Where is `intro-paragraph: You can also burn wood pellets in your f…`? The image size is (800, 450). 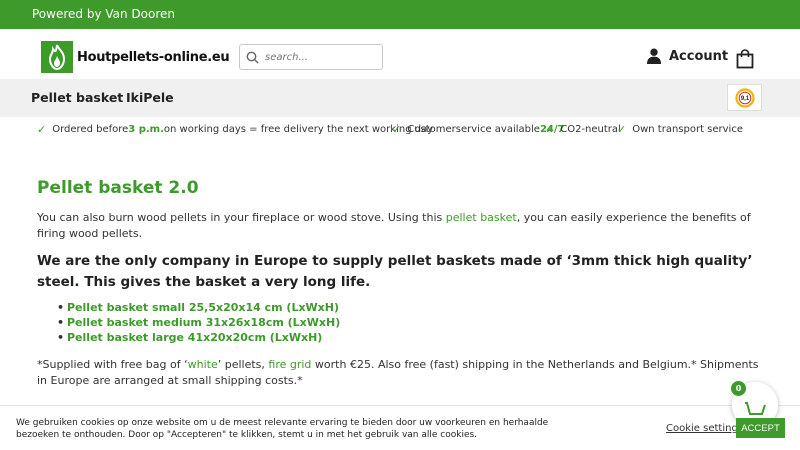 intro-paragraph: You can also burn wood pellets in your f… is located at coordinates (399, 226).